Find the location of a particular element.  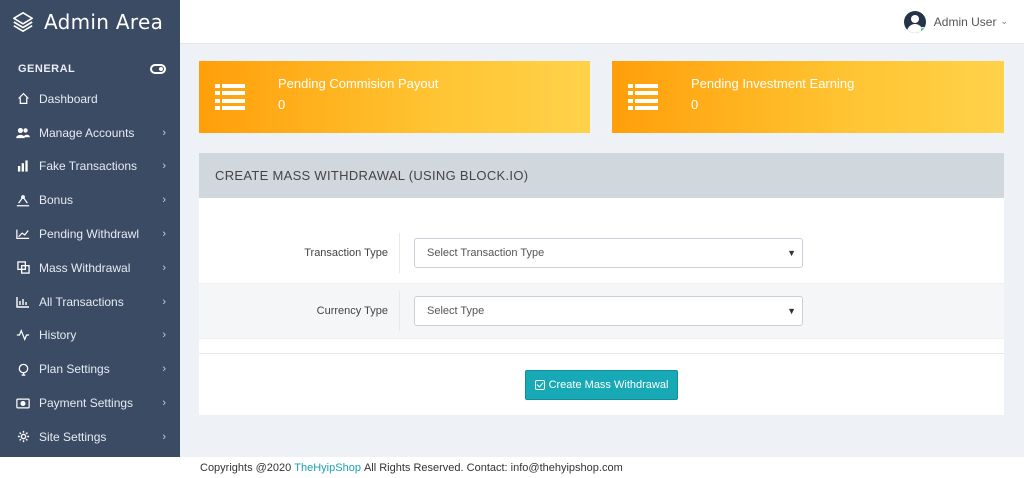

panel-title: CREATE MASS WITHDRAWAL (USING BLOCK.IO) is located at coordinates (601, 175).